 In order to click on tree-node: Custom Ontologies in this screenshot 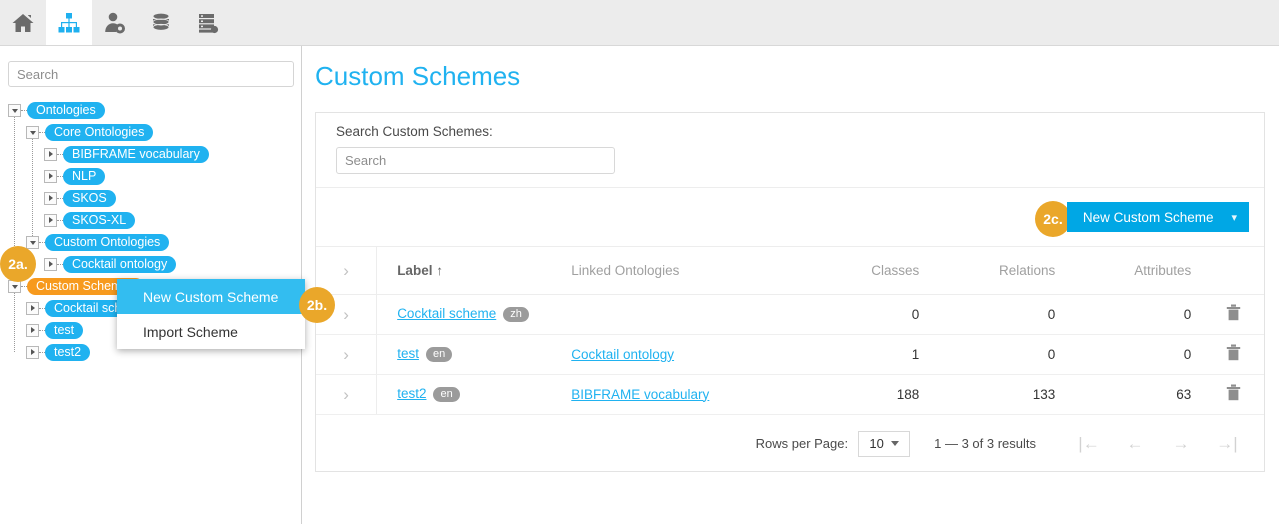, I will do `click(150, 242)`.